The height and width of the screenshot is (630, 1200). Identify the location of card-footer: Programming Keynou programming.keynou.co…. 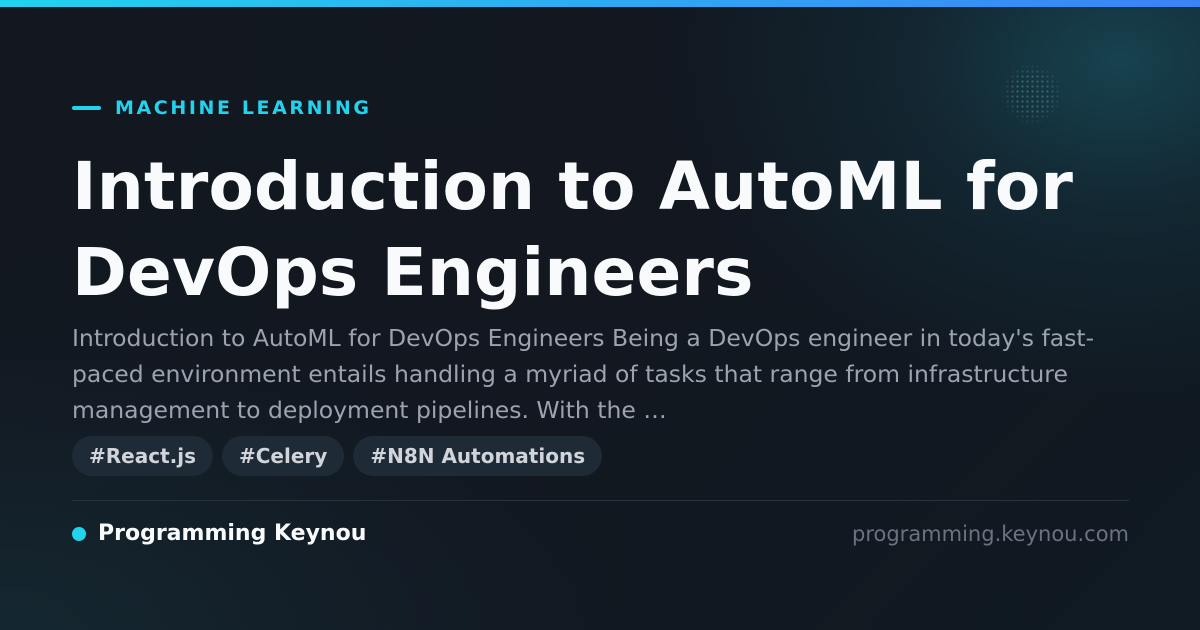
(600, 534).